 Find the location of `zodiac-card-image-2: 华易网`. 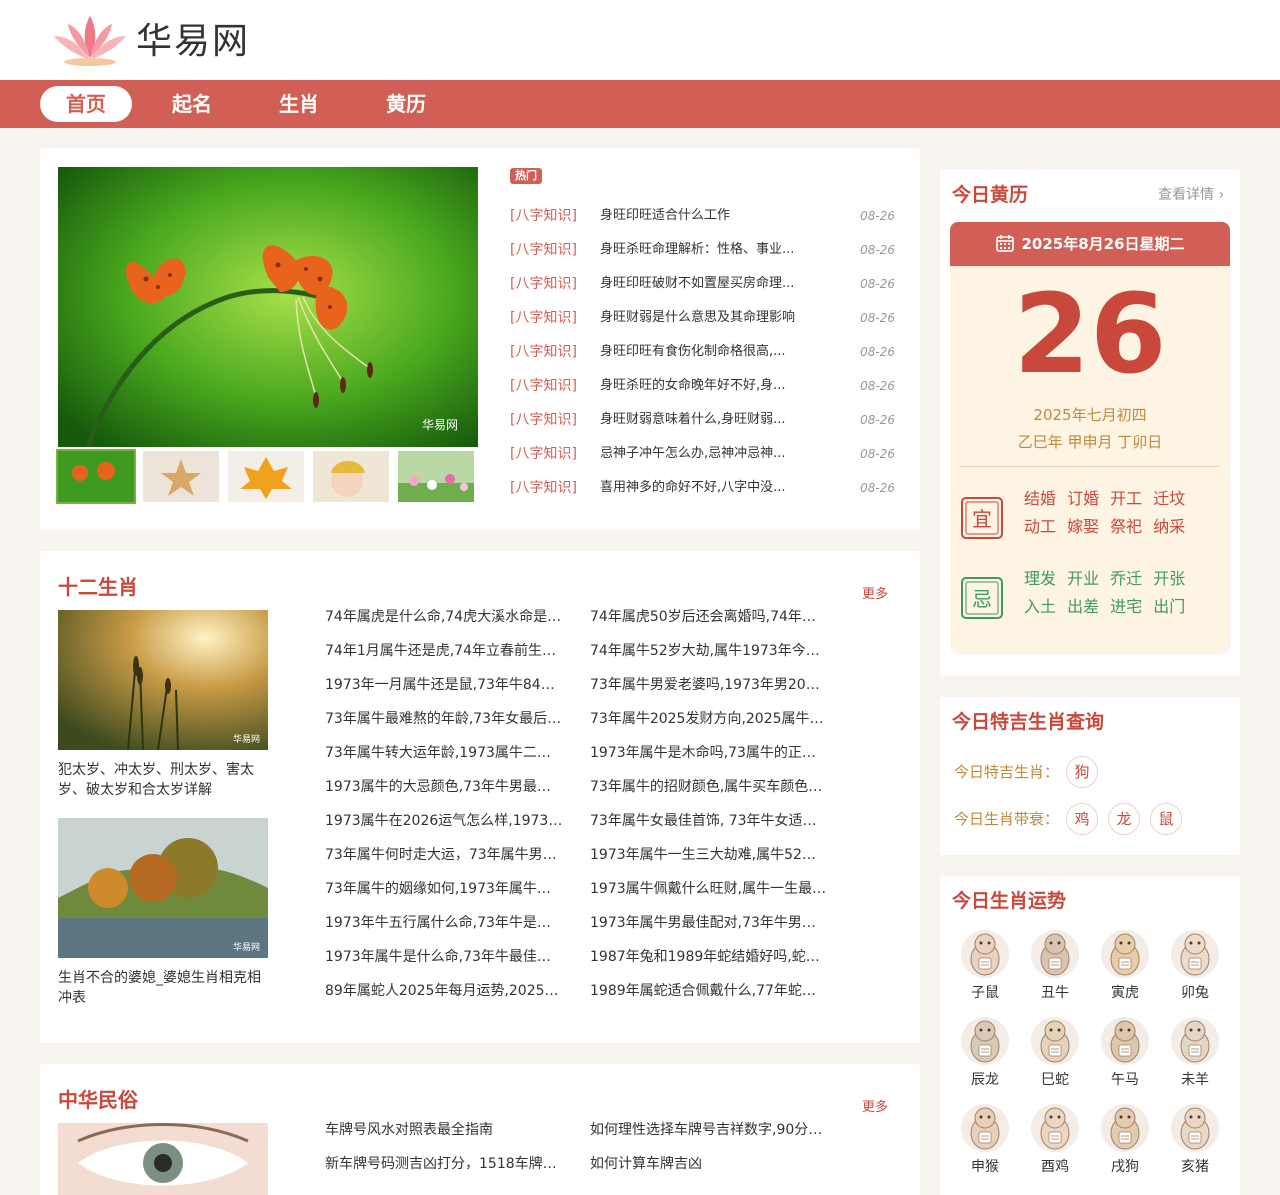

zodiac-card-image-2: 华易网 is located at coordinates (163, 888).